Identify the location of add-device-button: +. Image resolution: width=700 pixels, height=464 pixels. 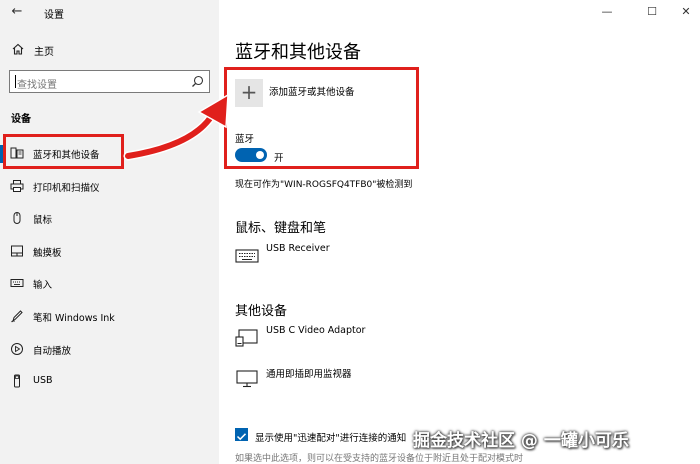
(249, 93).